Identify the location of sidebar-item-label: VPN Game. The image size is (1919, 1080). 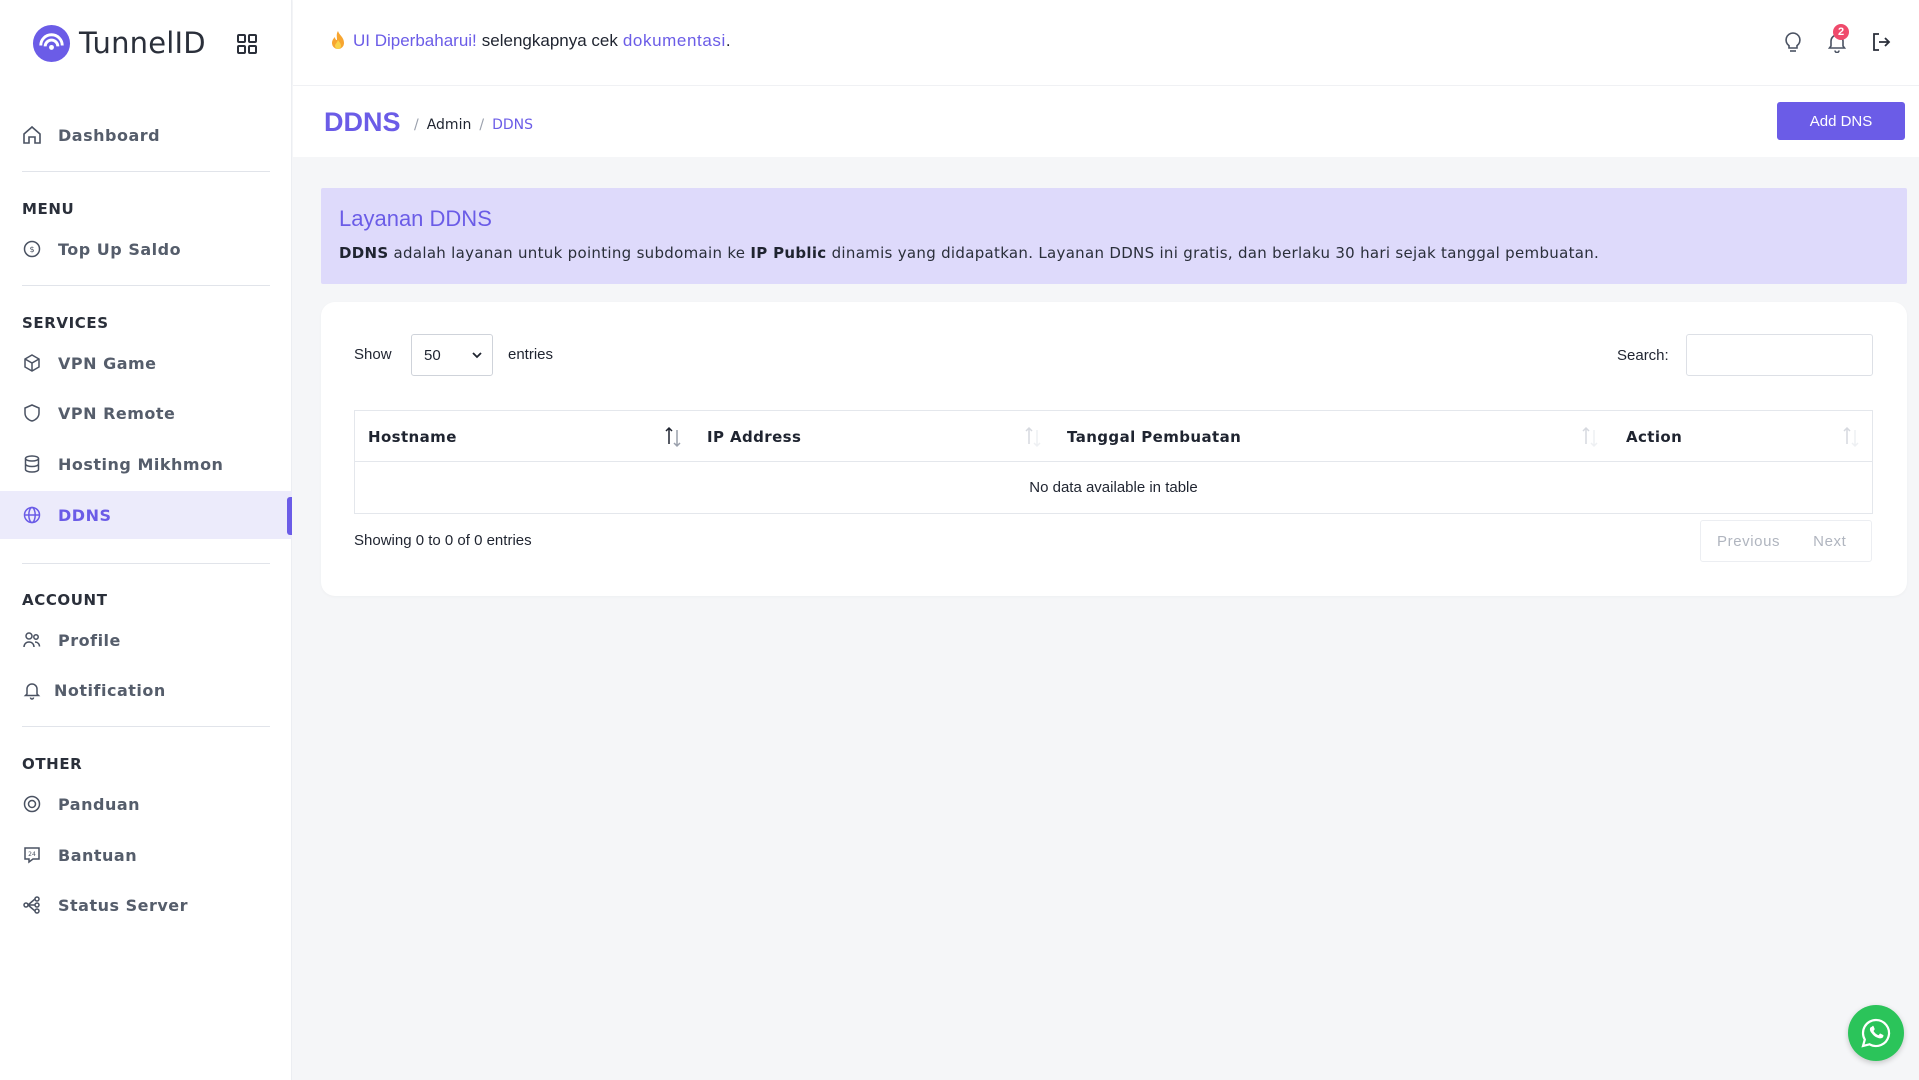
(107, 363).